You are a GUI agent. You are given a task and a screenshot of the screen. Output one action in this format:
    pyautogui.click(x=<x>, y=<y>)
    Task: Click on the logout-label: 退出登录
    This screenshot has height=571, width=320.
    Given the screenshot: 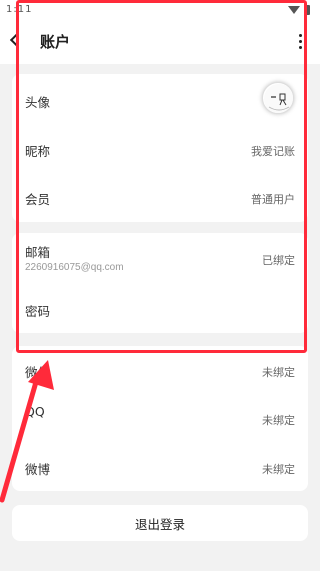 What is the action you would take?
    pyautogui.click(x=159, y=524)
    